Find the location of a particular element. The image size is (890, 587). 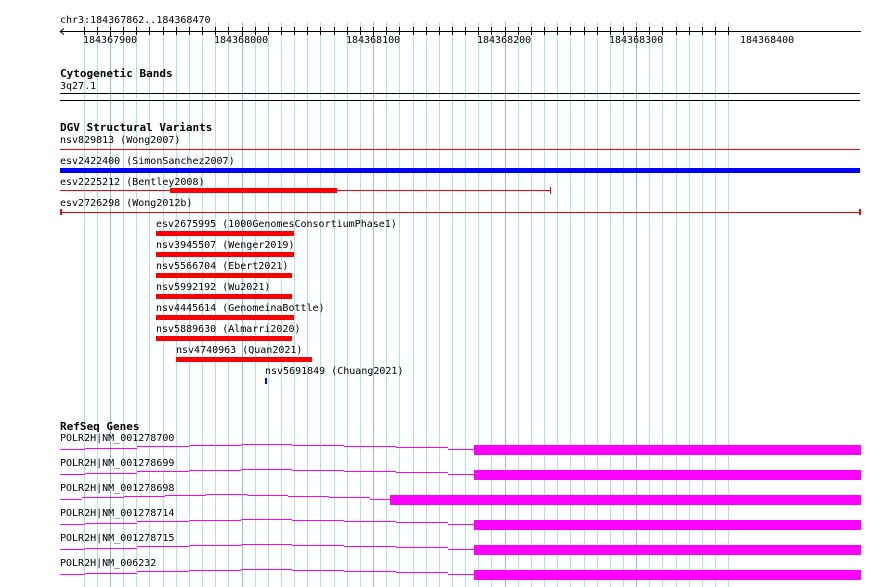

track-title-refseq: RefSeq Genes is located at coordinates (100, 426).